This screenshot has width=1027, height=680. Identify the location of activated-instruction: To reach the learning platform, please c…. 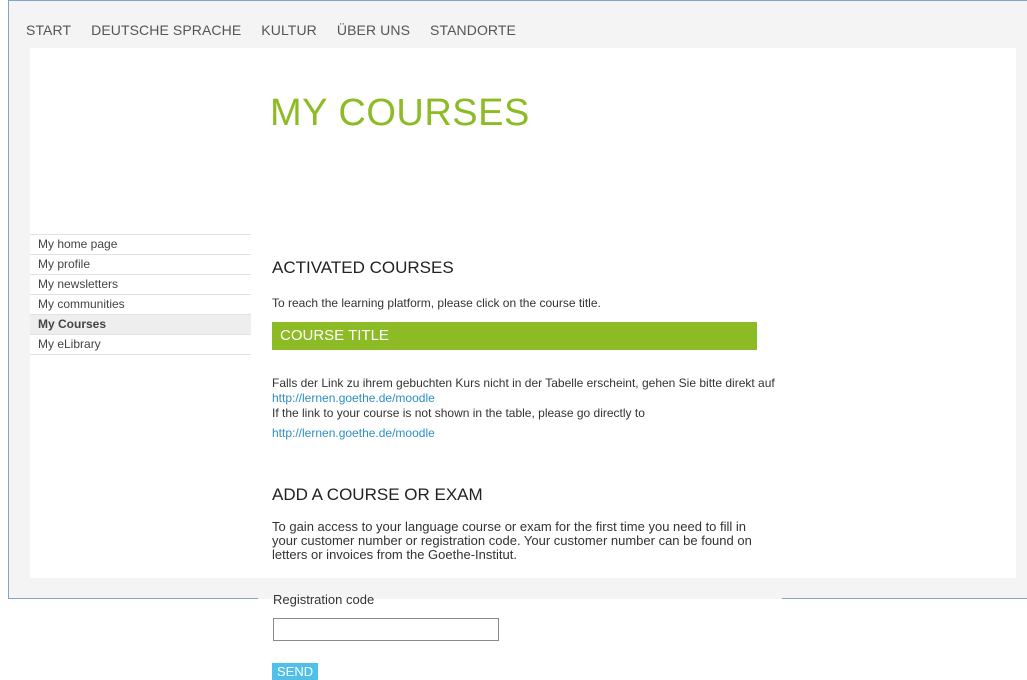
(436, 303).